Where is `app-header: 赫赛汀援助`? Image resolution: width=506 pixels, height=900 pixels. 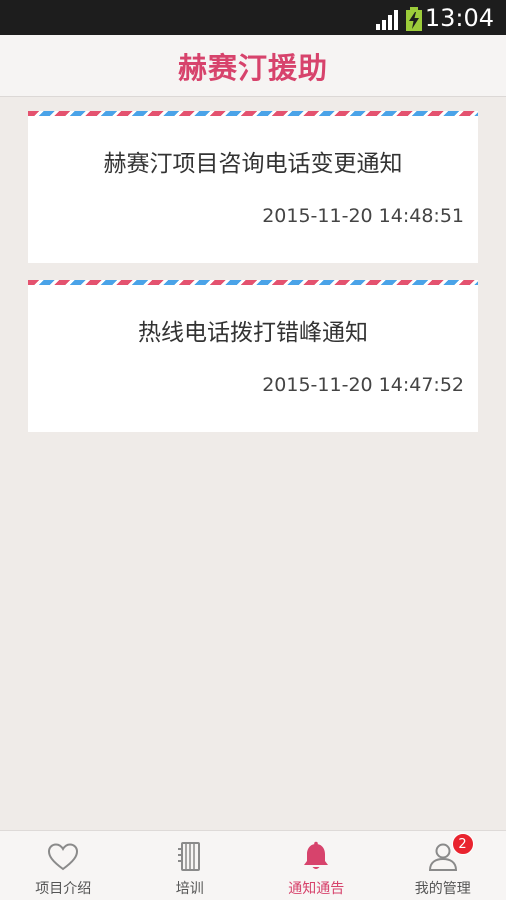
app-header: 赫赛汀援助 is located at coordinates (253, 66).